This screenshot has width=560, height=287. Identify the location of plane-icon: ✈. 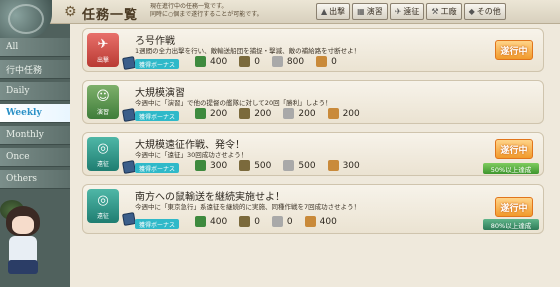
(103, 44).